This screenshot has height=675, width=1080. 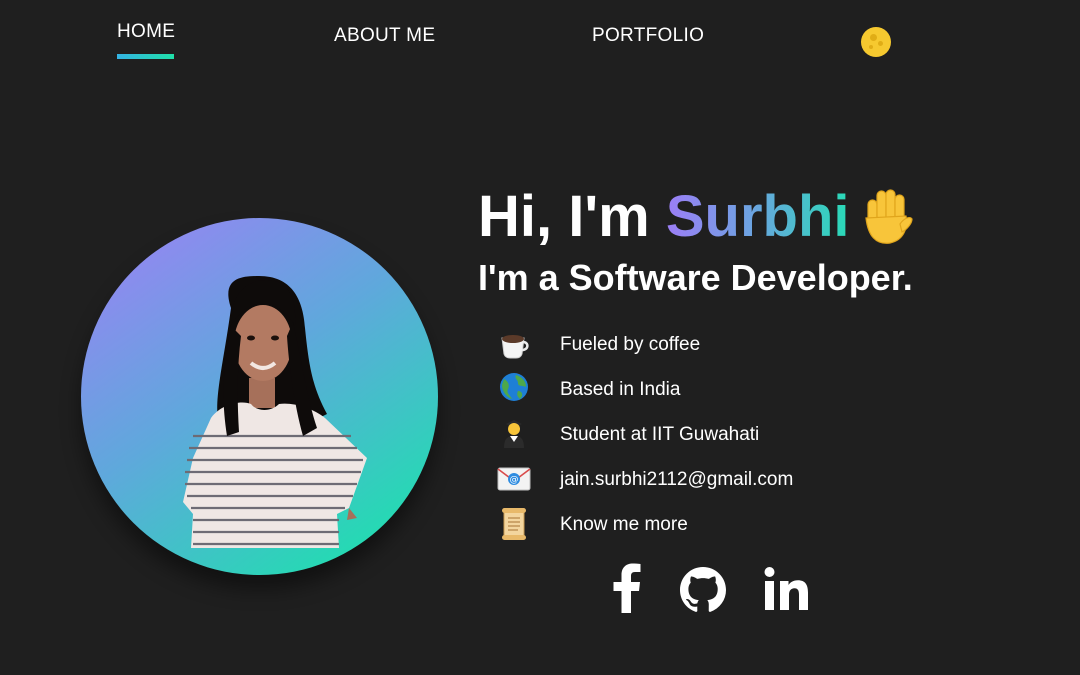 I want to click on hero-name: Surbhi, so click(x=757, y=216).